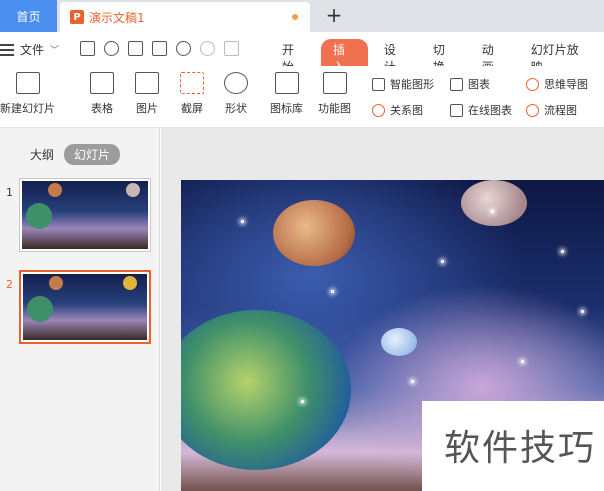  I want to click on save-icon, so click(87, 48).